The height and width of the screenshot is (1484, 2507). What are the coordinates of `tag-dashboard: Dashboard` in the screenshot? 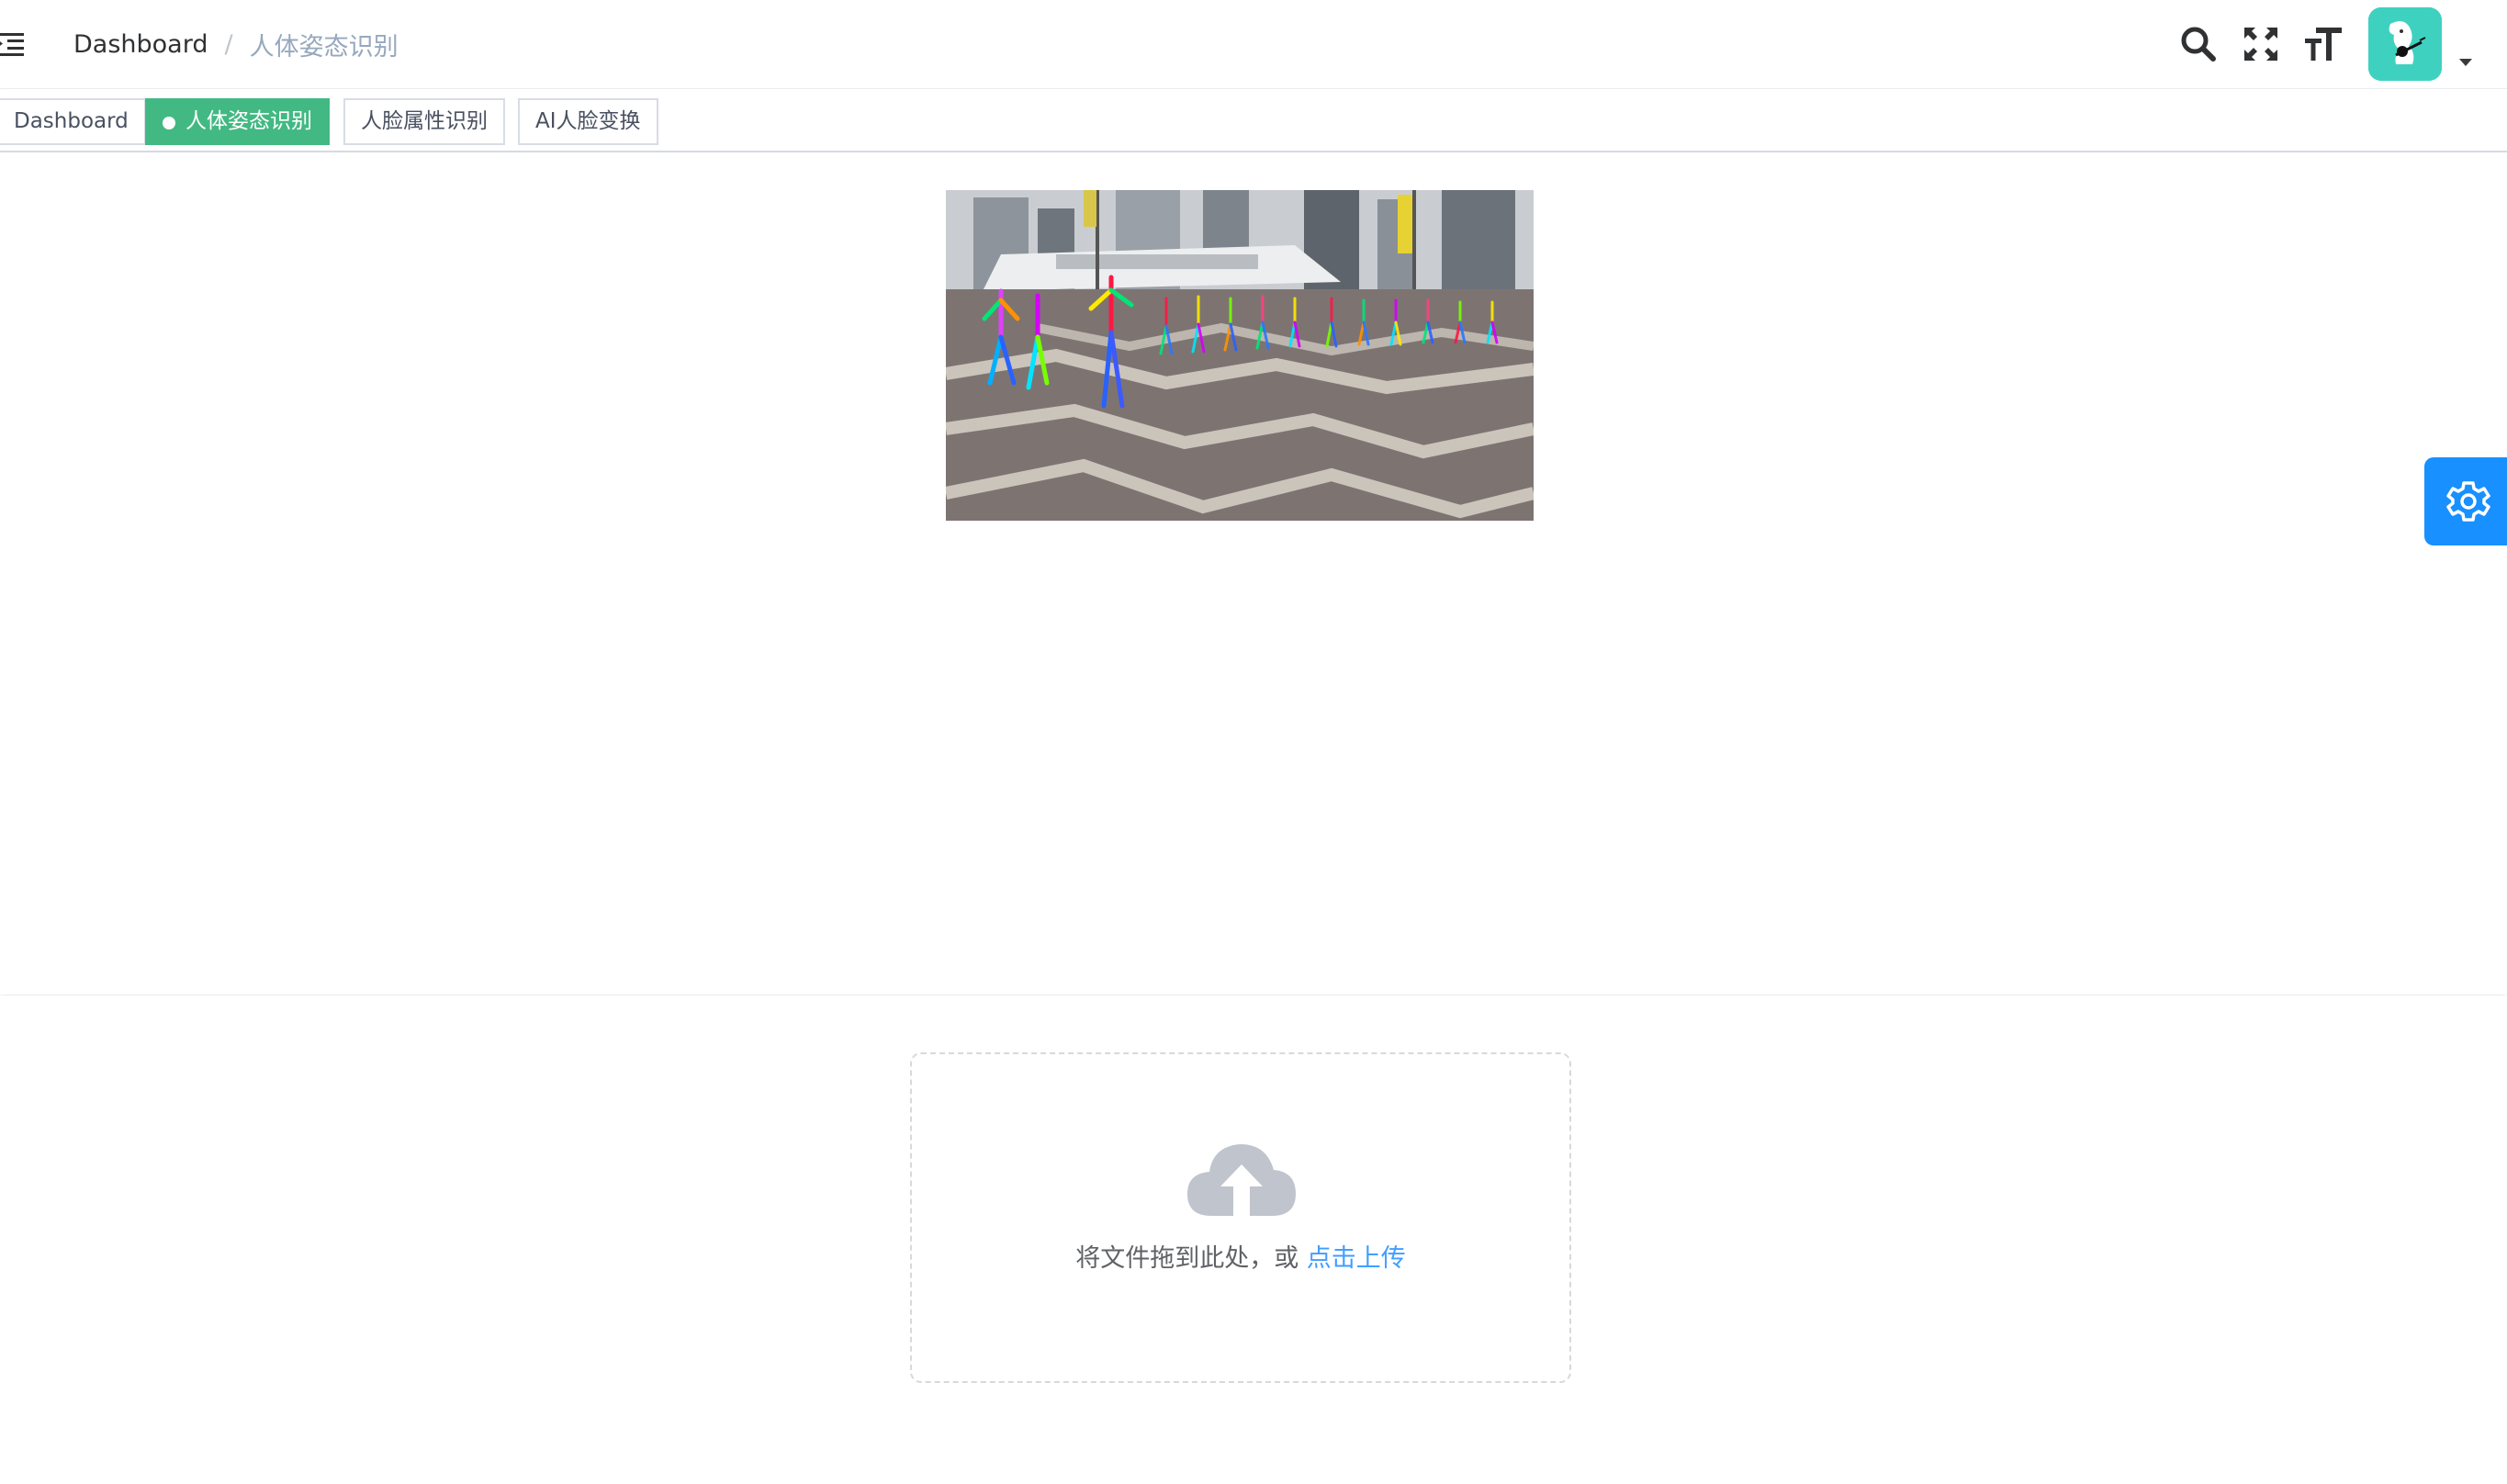 It's located at (73, 122).